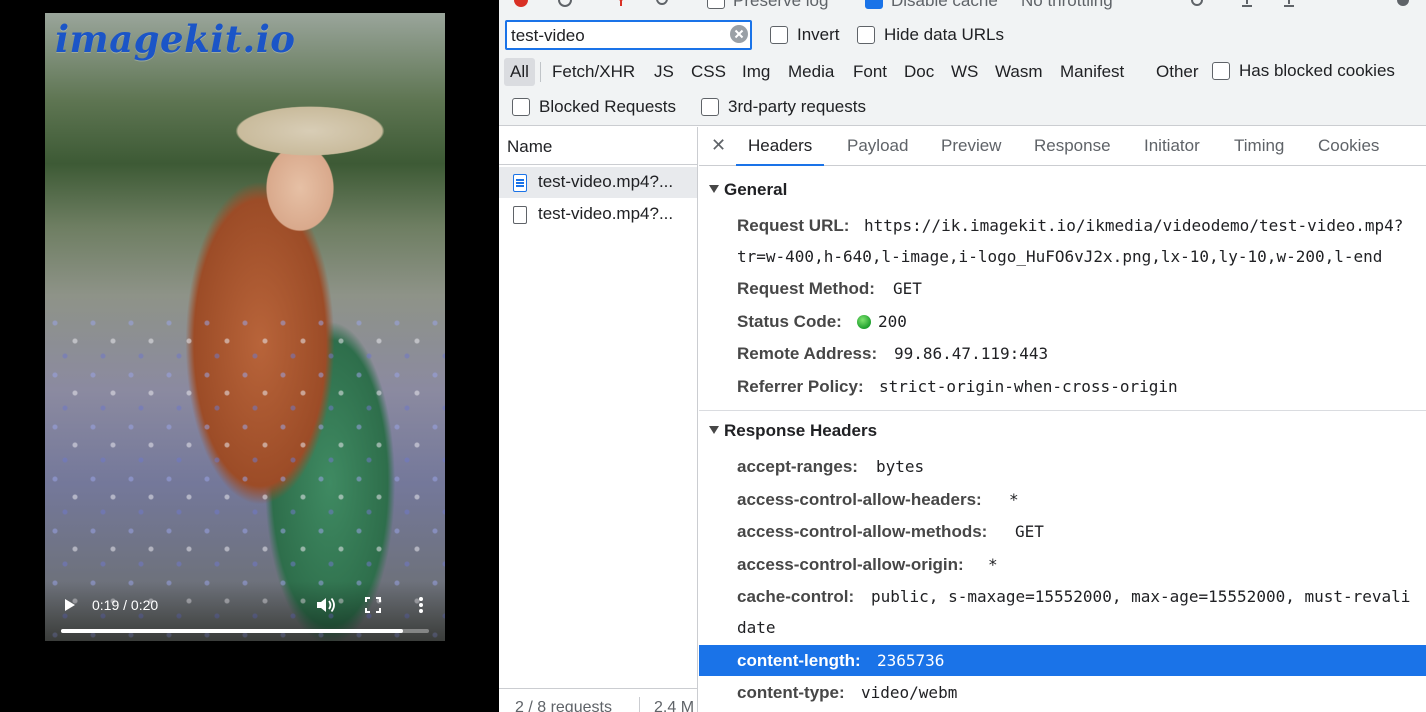 The height and width of the screenshot is (712, 1426). What do you see at coordinates (520, 215) in the screenshot?
I see `file-icon` at bounding box center [520, 215].